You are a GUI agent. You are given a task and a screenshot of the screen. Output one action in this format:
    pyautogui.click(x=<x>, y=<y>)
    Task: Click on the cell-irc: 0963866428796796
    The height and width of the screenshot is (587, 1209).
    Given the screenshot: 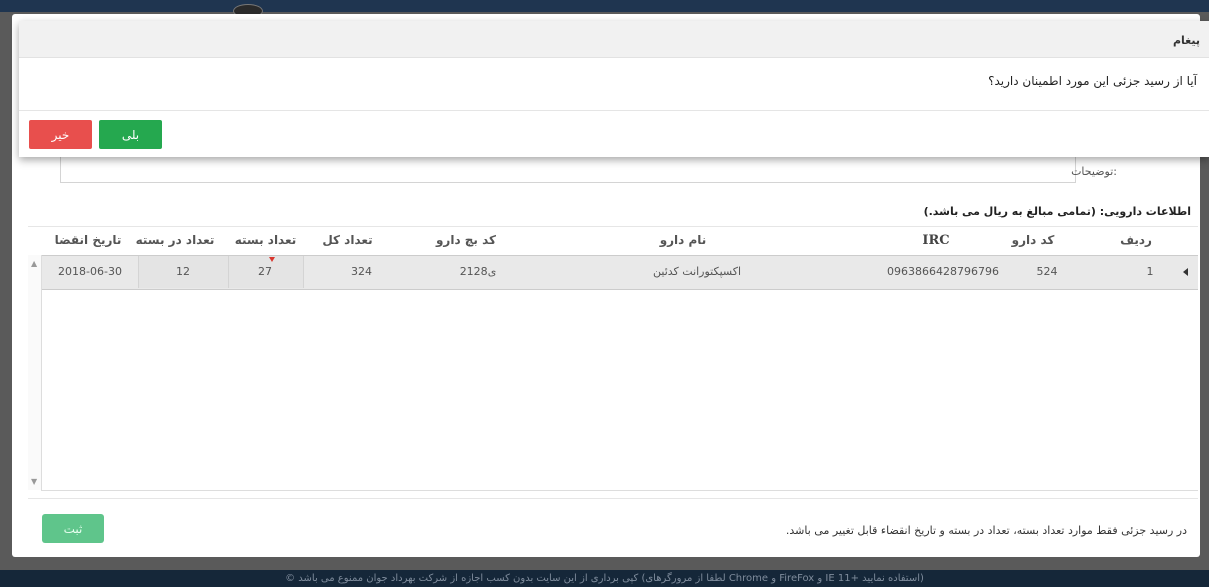 What is the action you would take?
    pyautogui.click(x=943, y=271)
    